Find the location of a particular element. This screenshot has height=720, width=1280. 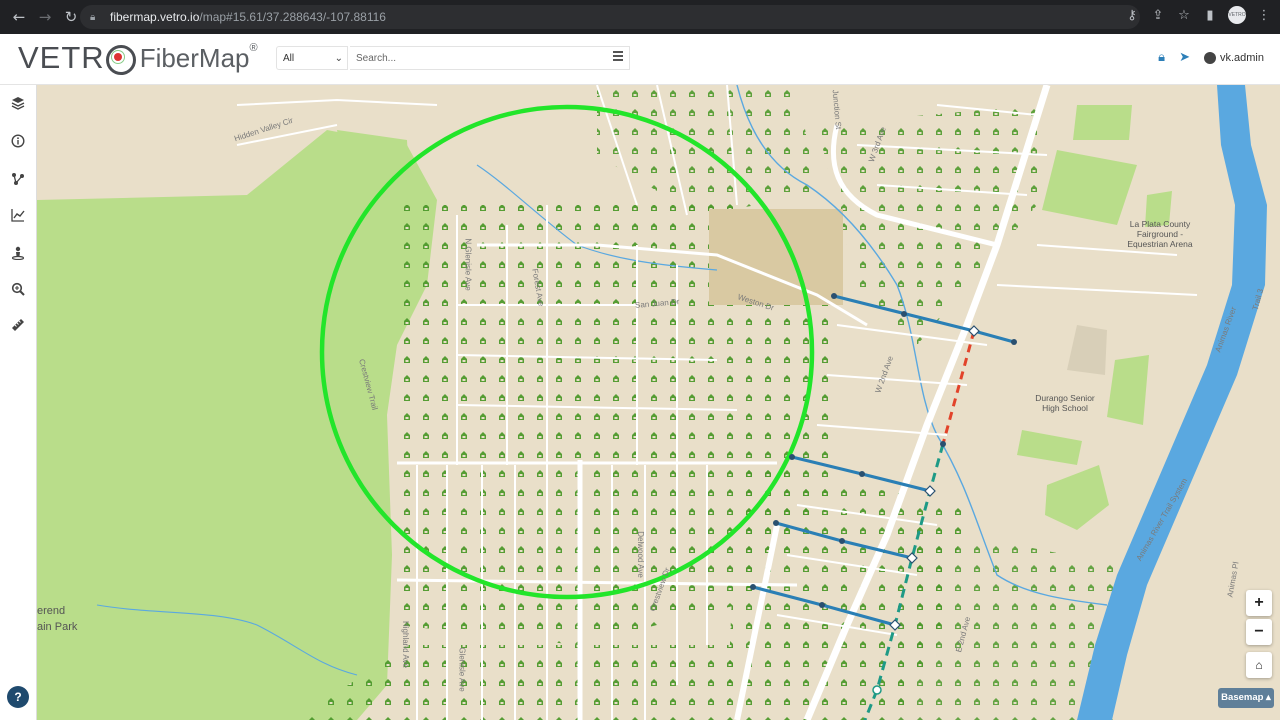

zoom-in-button: + is located at coordinates (1259, 603).